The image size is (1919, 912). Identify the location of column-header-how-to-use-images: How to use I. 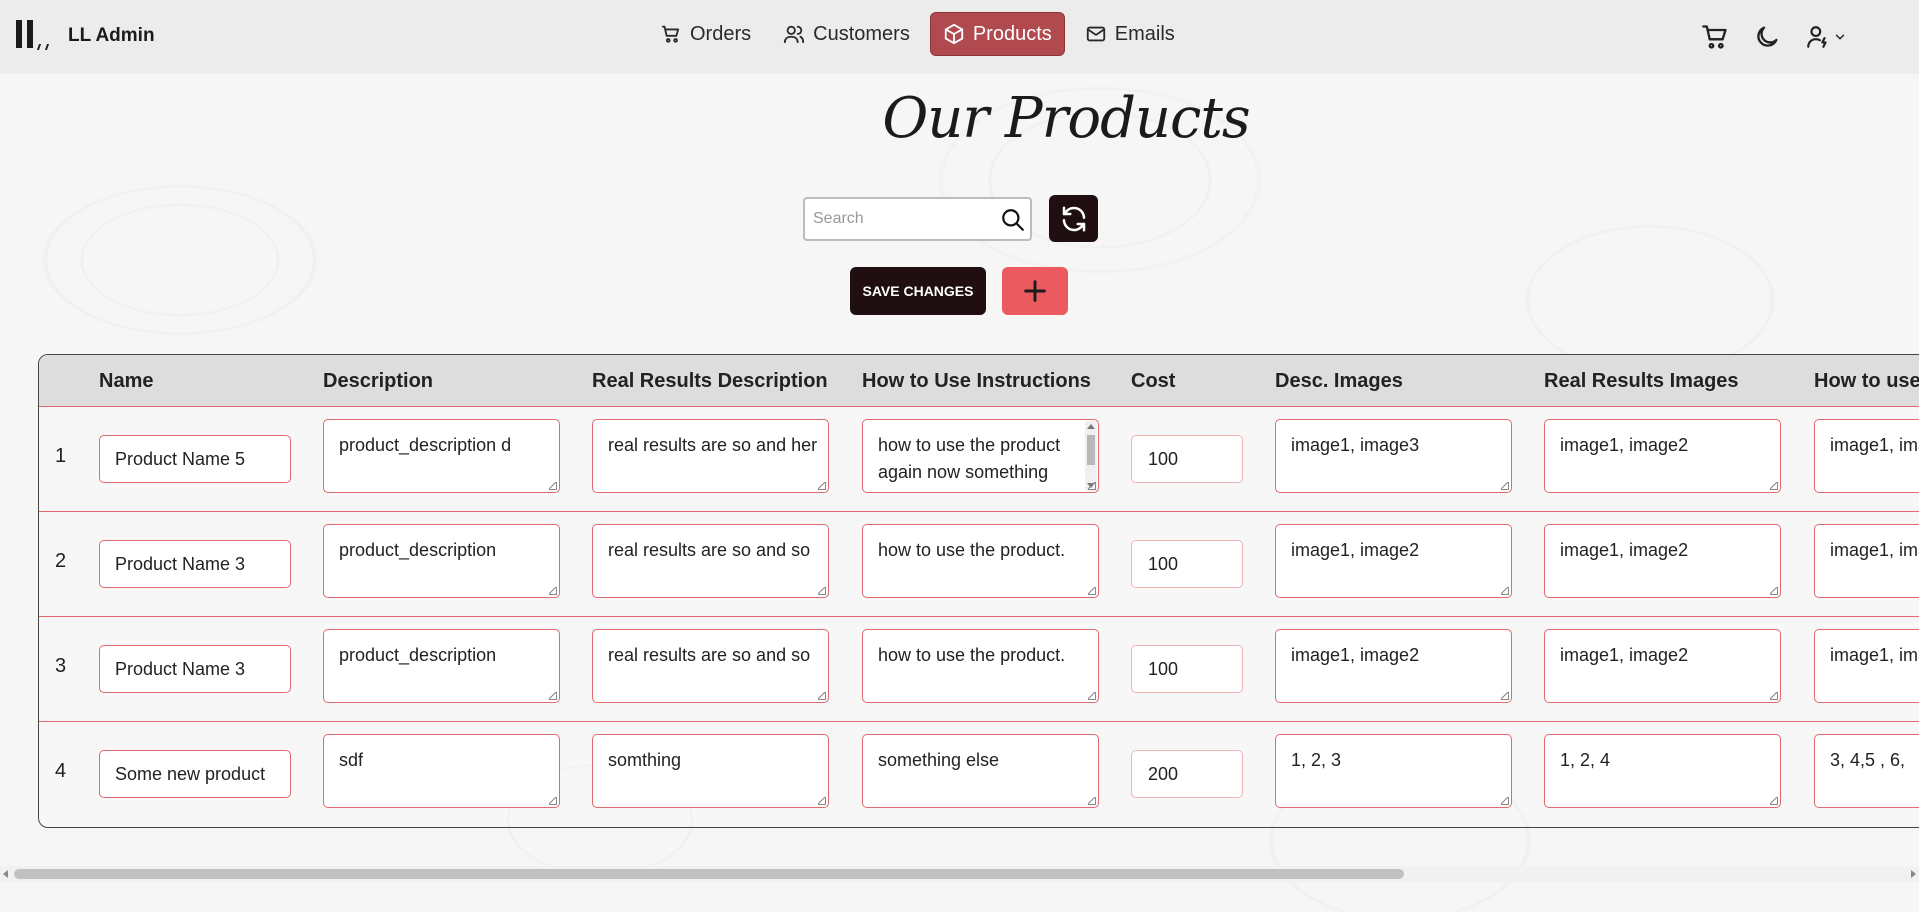
(1866, 381).